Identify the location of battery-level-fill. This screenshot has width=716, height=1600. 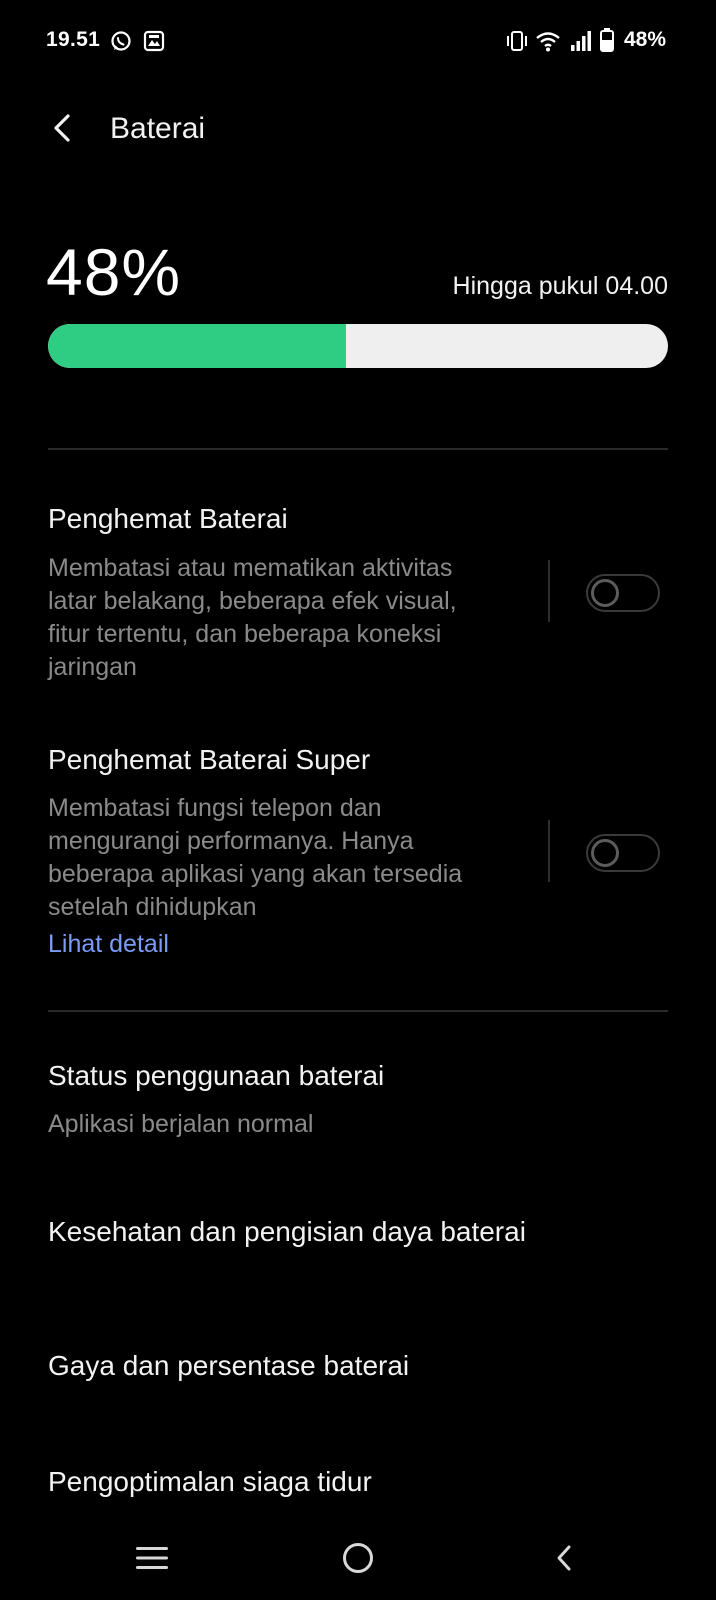
(197, 346).